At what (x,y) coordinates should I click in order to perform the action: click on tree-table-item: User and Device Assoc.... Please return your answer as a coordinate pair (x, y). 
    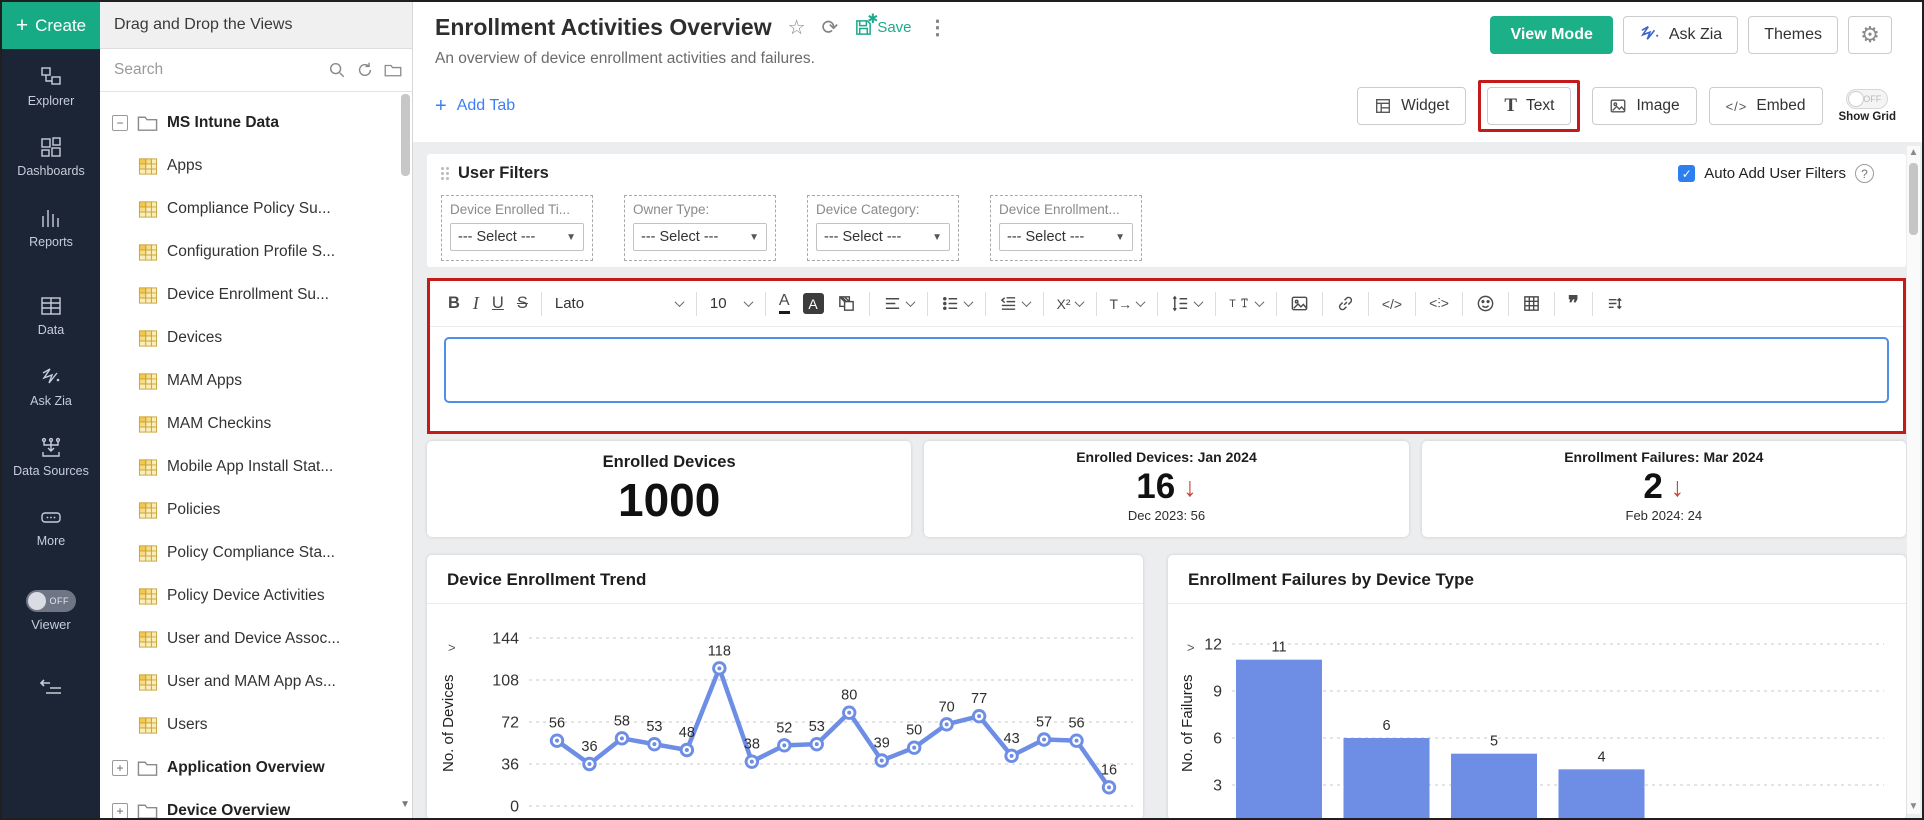
    Looking at the image, I should click on (259, 639).